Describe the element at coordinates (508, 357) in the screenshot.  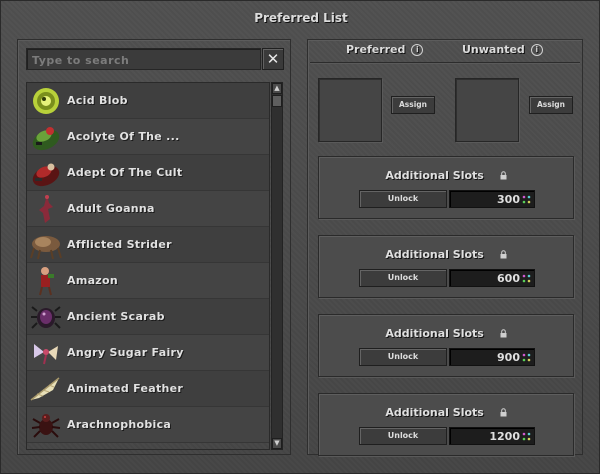
I see `price-value: 900` at that location.